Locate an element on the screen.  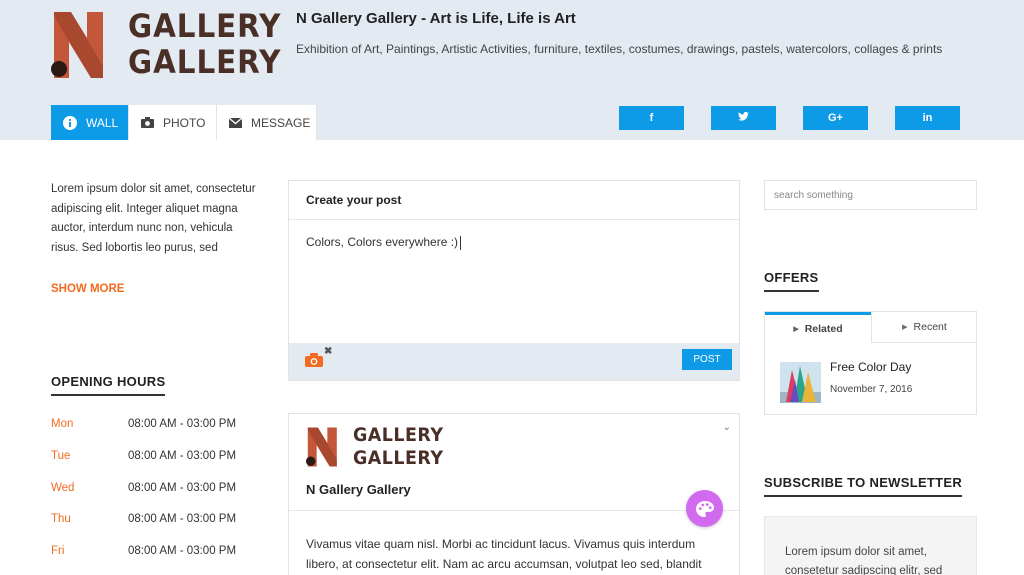
newsletter-title: SUBSCRIBE TO NEWSLETTER is located at coordinates (863, 486).